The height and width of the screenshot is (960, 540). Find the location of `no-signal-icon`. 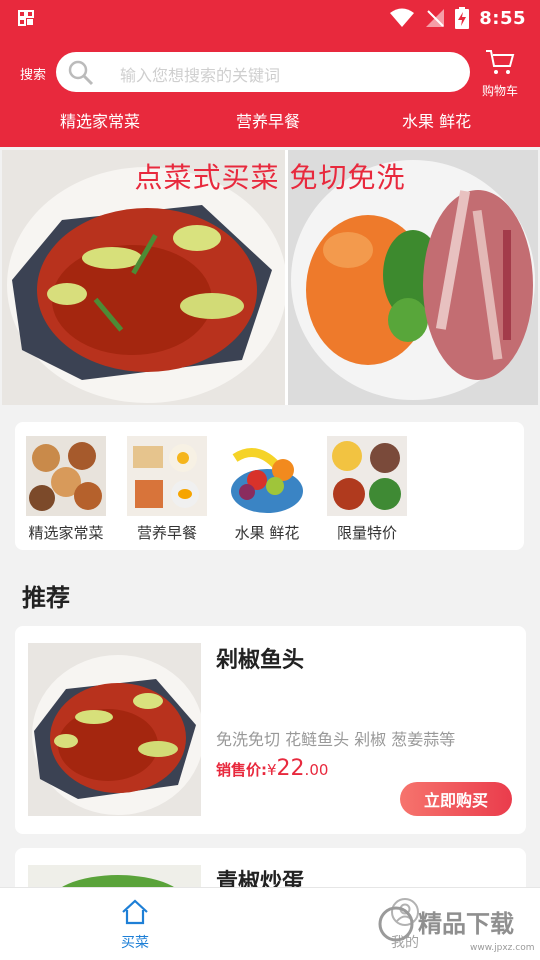

no-signal-icon is located at coordinates (435, 18).